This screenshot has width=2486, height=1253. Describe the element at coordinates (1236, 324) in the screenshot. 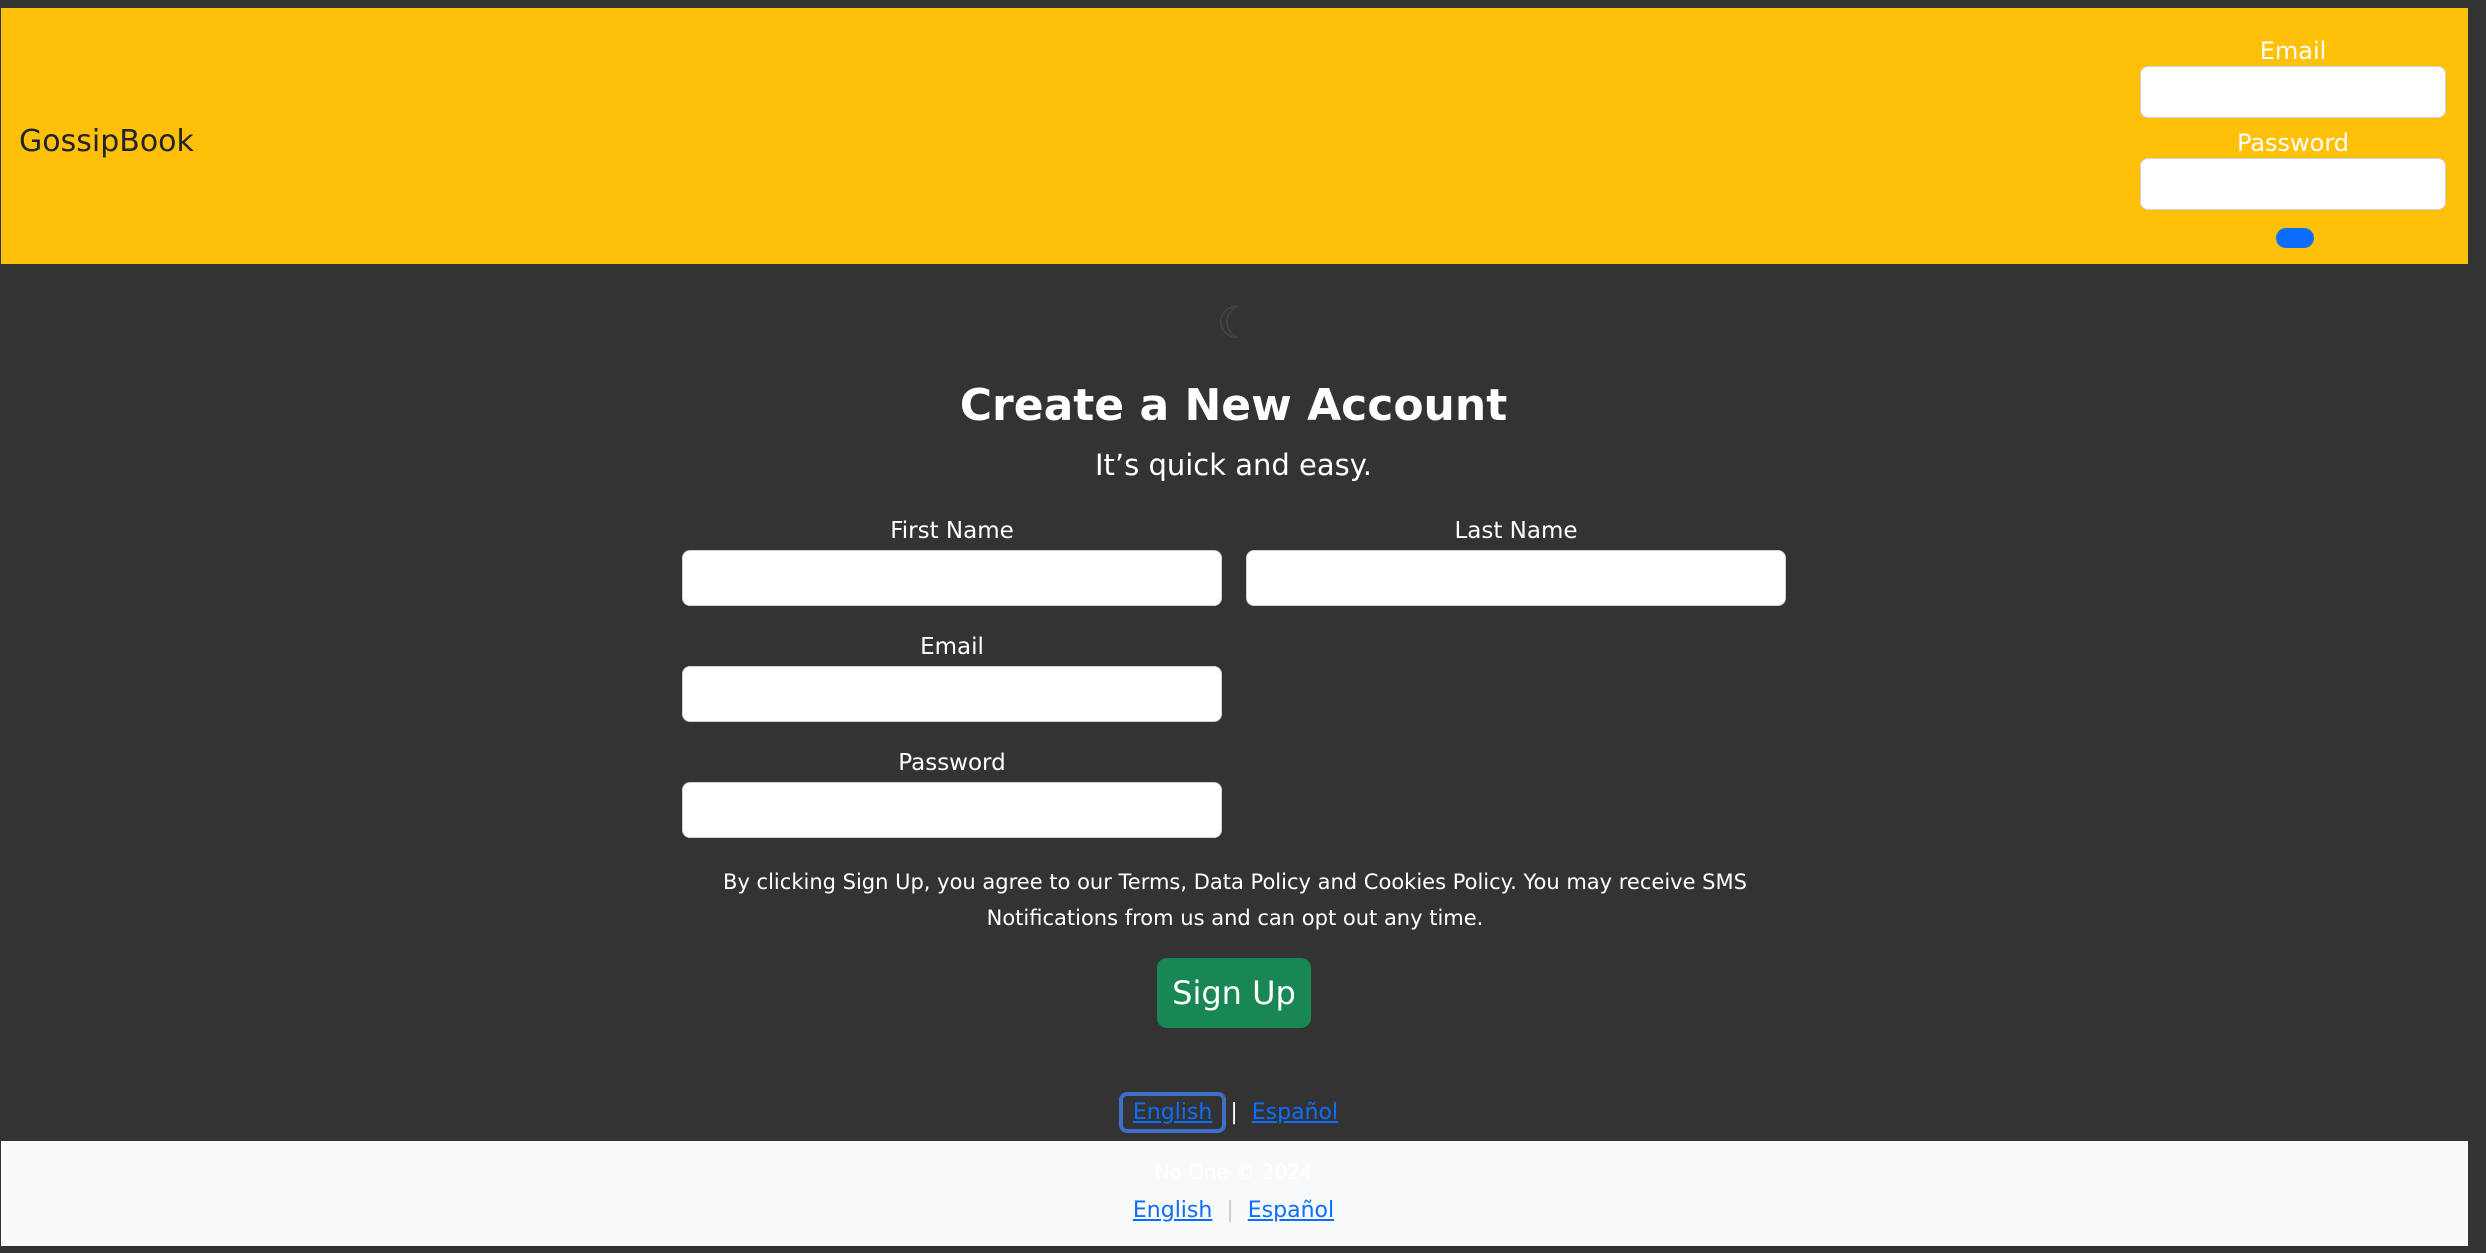

I see `moon-icon: ☾` at that location.